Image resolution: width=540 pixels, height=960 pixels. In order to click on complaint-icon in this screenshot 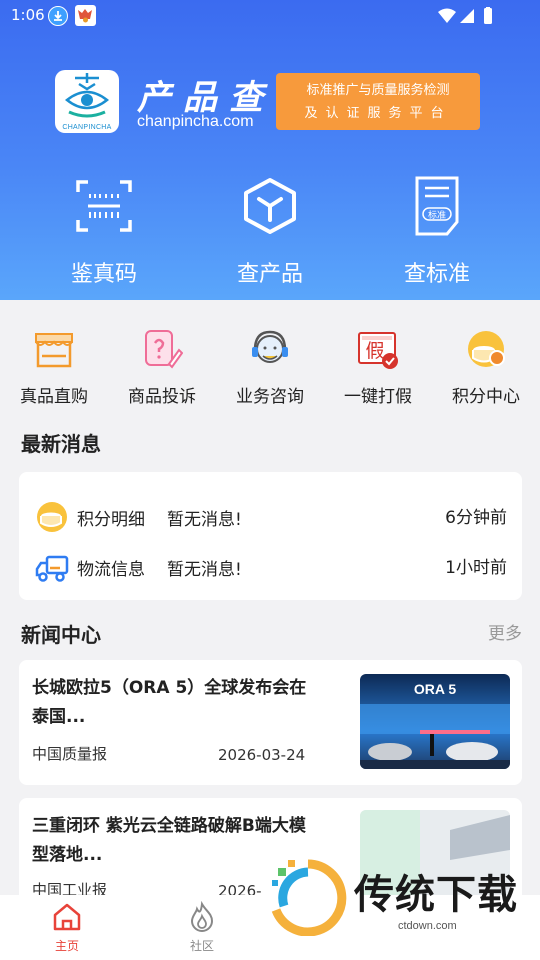, I will do `click(164, 349)`.